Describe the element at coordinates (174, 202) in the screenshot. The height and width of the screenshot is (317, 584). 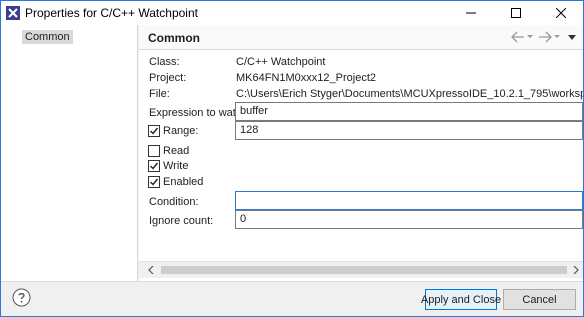
I see `condition-label: Condition:` at that location.